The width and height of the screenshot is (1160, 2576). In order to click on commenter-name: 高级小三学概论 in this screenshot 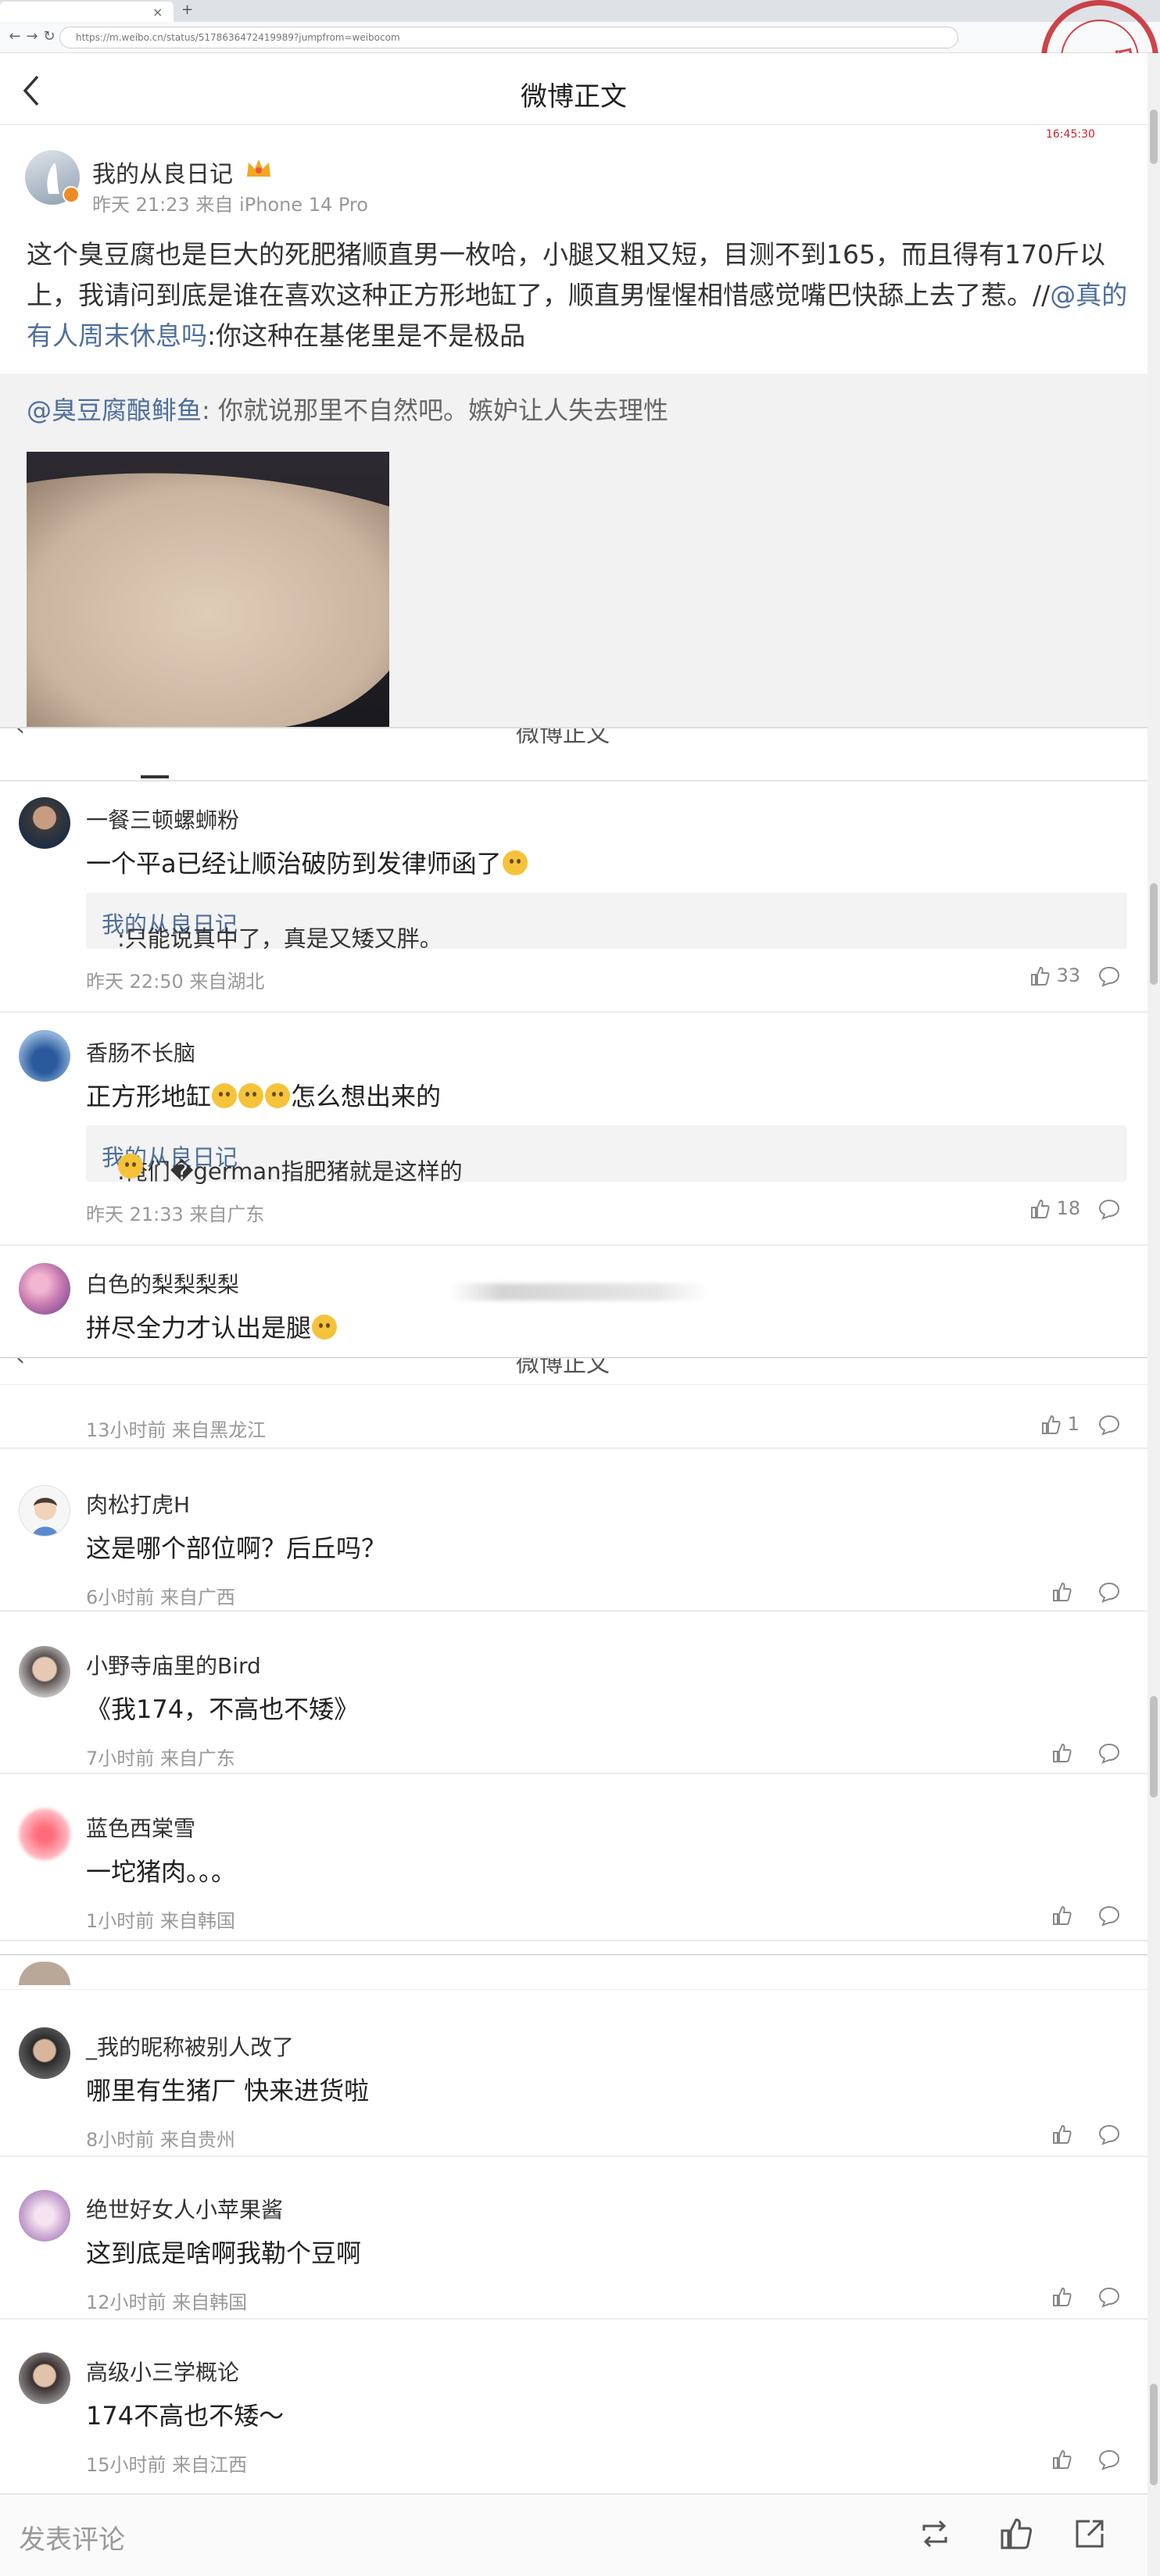, I will do `click(162, 2371)`.